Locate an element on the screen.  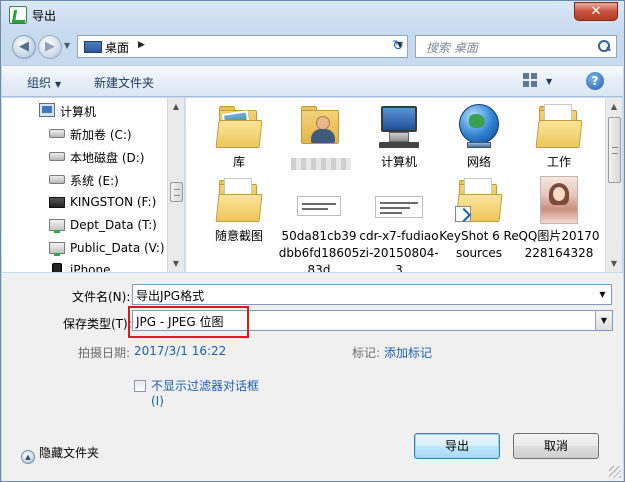
nav-item-label: 新加卷 (C:) is located at coordinates (101, 135).